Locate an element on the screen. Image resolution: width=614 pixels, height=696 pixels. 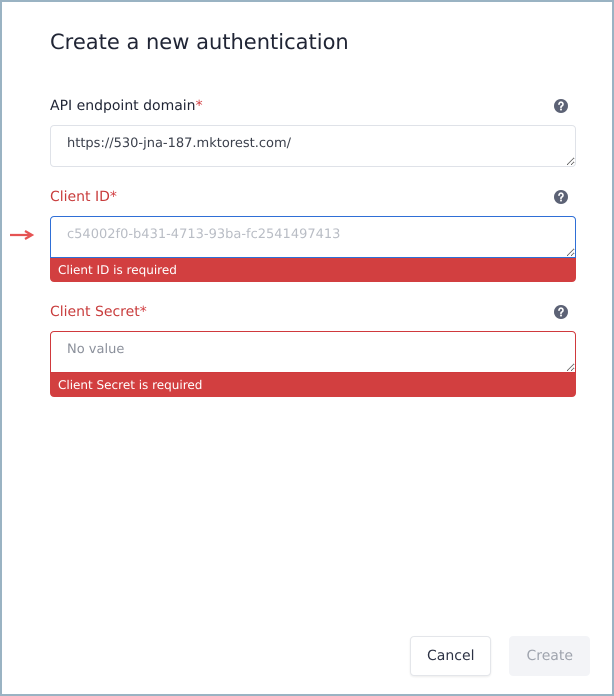
text-field: https://530-jna-187.mktorest.com/ is located at coordinates (313, 146).